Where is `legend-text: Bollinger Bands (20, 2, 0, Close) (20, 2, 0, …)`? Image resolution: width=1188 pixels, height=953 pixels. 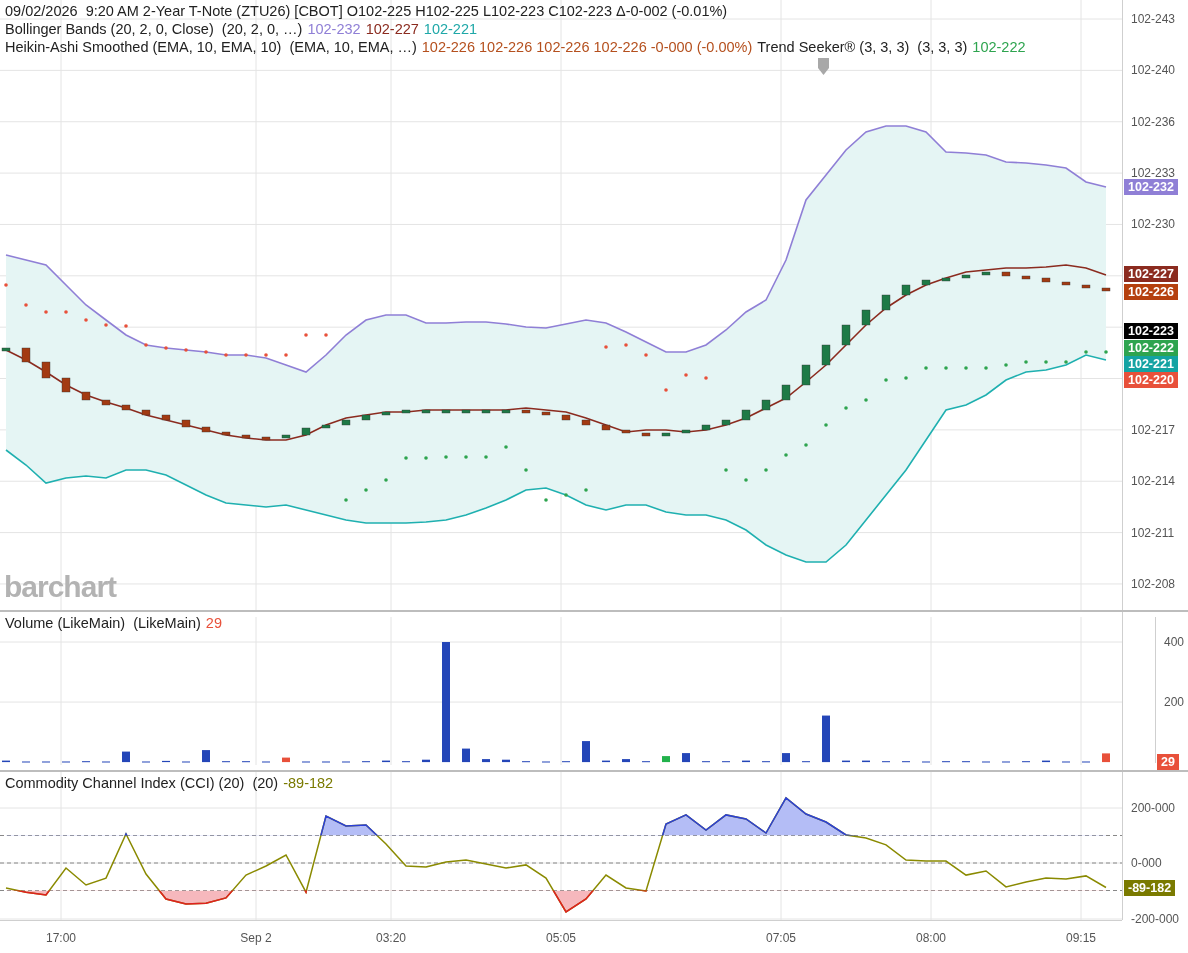 legend-text: Bollinger Bands (20, 2, 0, Close) (20, 2, 0, …) is located at coordinates (154, 29).